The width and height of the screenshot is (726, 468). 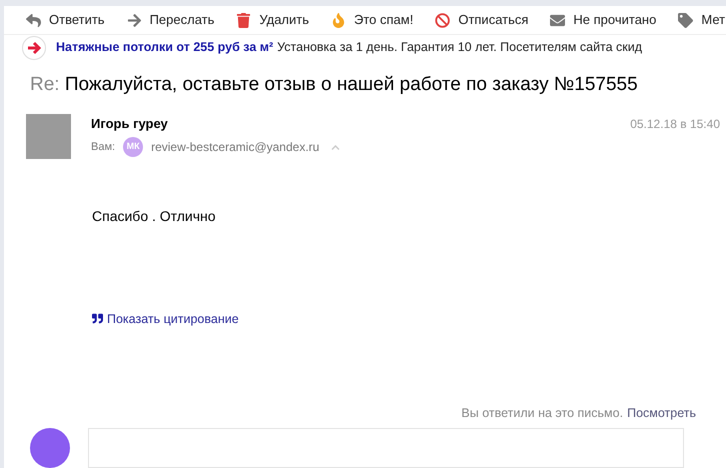 I want to click on recipient-label: Вам:, so click(x=103, y=147).